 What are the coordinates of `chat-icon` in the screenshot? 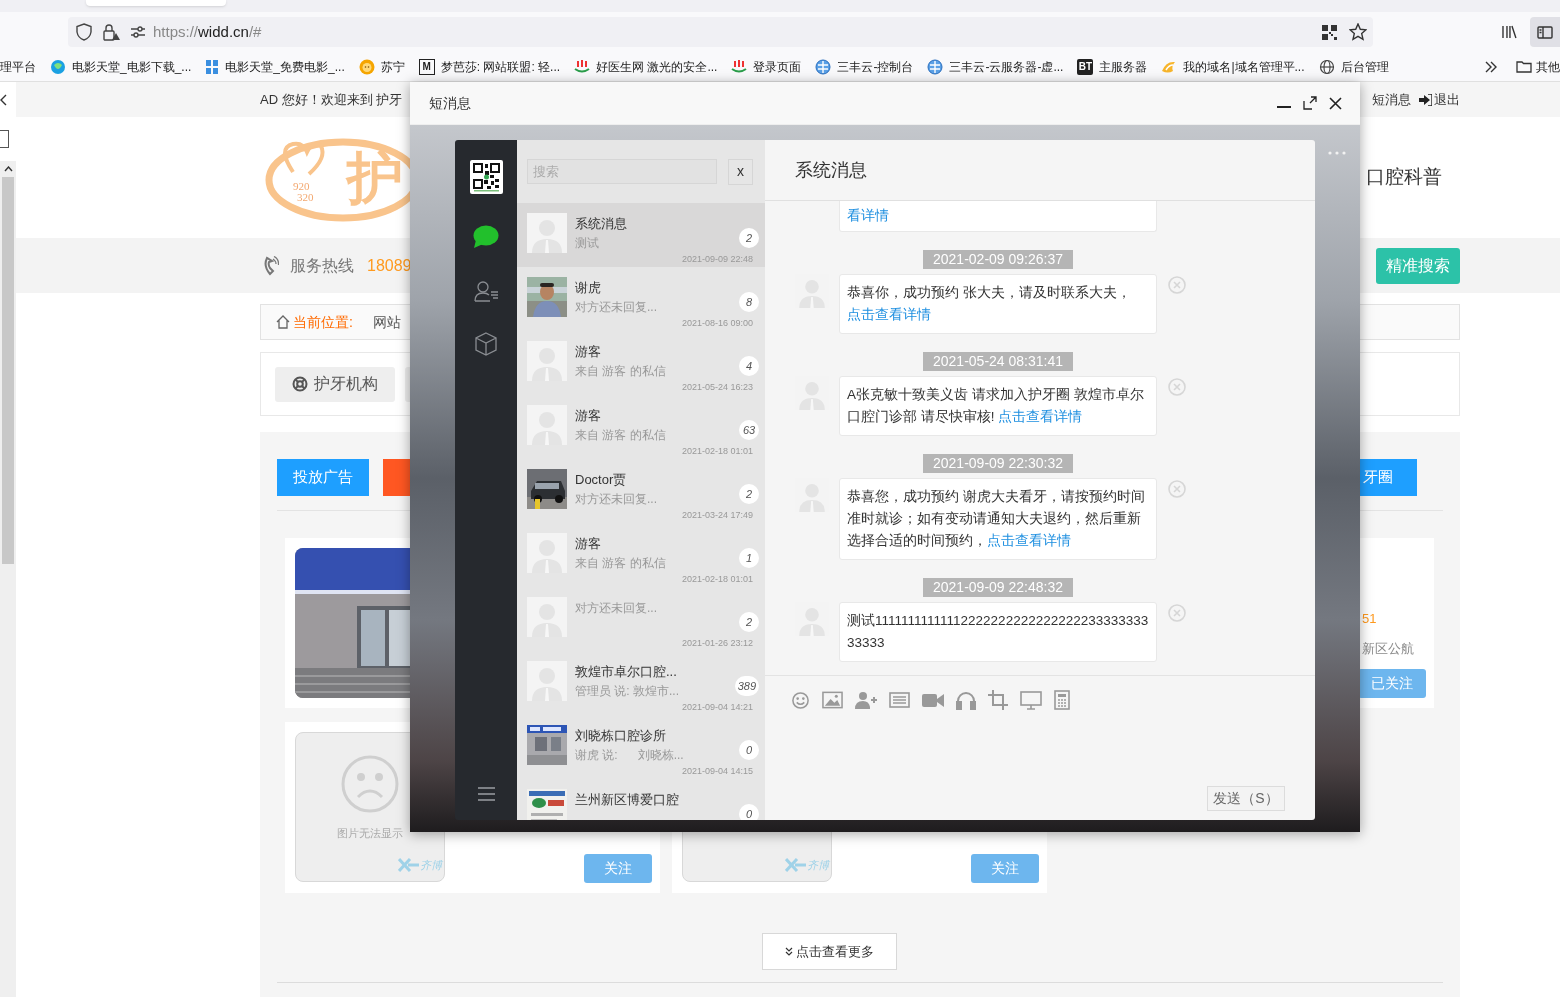 It's located at (486, 237).